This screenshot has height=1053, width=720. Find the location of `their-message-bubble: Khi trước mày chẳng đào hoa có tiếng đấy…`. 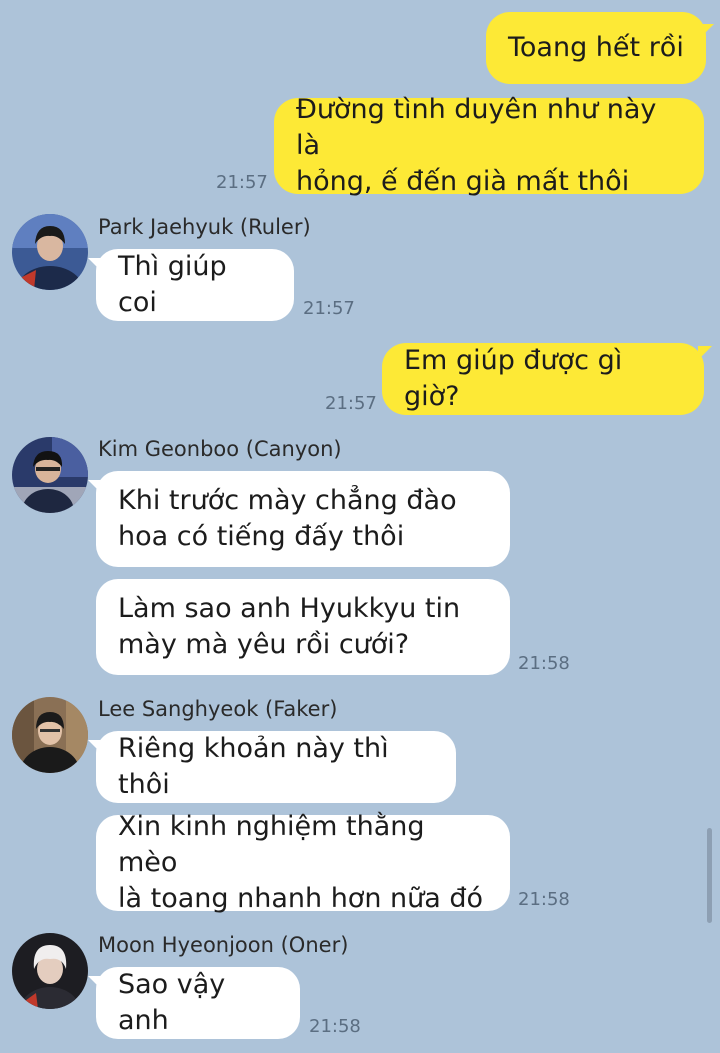

their-message-bubble: Khi trước mày chẳng đào hoa có tiếng đấy… is located at coordinates (303, 519).